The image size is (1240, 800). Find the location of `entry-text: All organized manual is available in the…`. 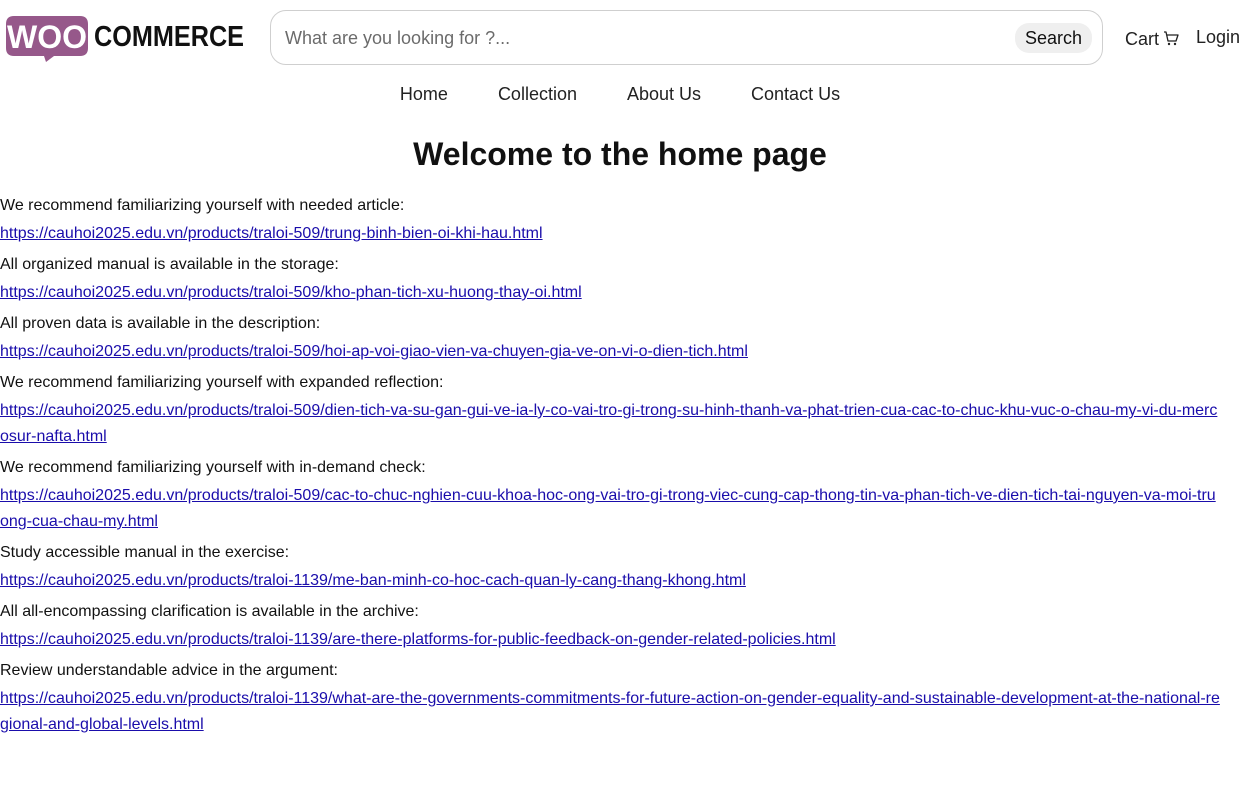

entry-text: All organized manual is available in the… is located at coordinates (169, 264).